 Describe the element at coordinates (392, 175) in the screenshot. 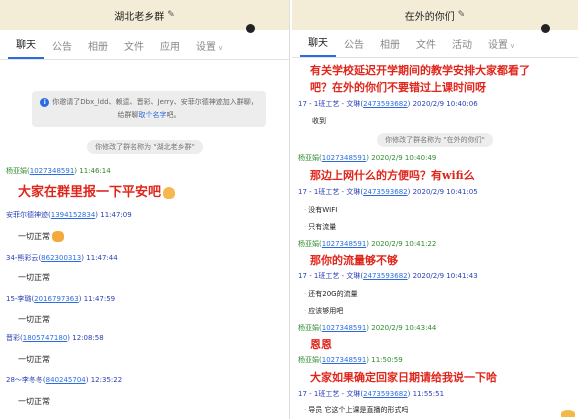

I see `message-text: 那边上网什么的方便吗？有wifi么` at that location.